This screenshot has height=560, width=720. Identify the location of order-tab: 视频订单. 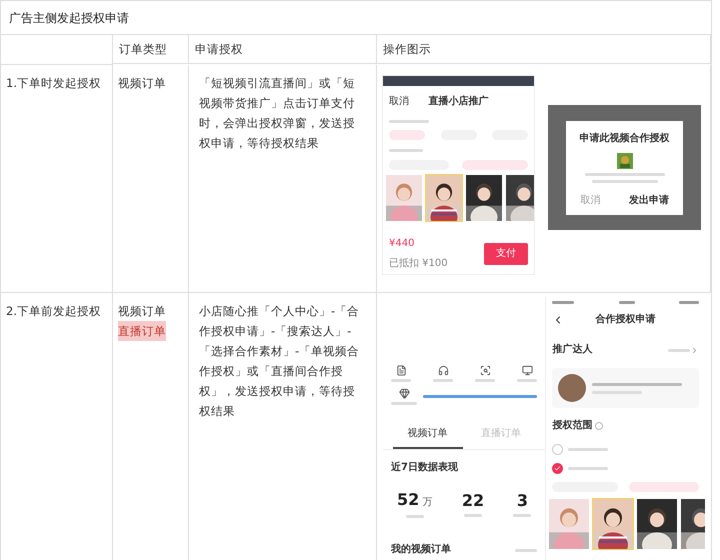
(427, 435).